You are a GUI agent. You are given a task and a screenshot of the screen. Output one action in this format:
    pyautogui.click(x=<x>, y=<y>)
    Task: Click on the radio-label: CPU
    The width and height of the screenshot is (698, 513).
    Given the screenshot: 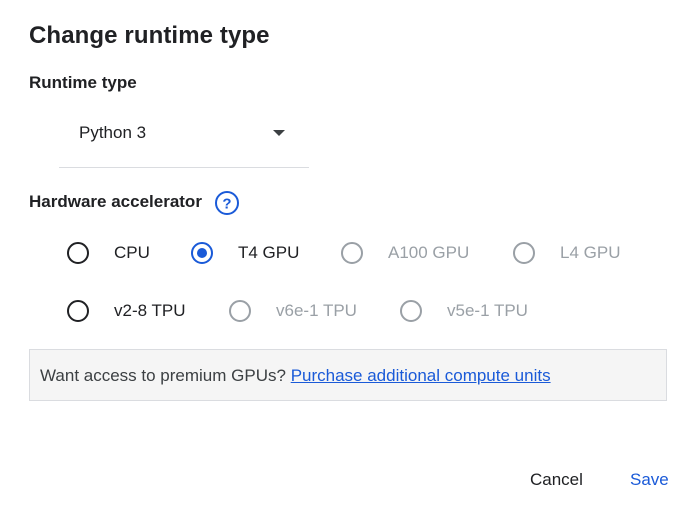 What is the action you would take?
    pyautogui.click(x=132, y=252)
    